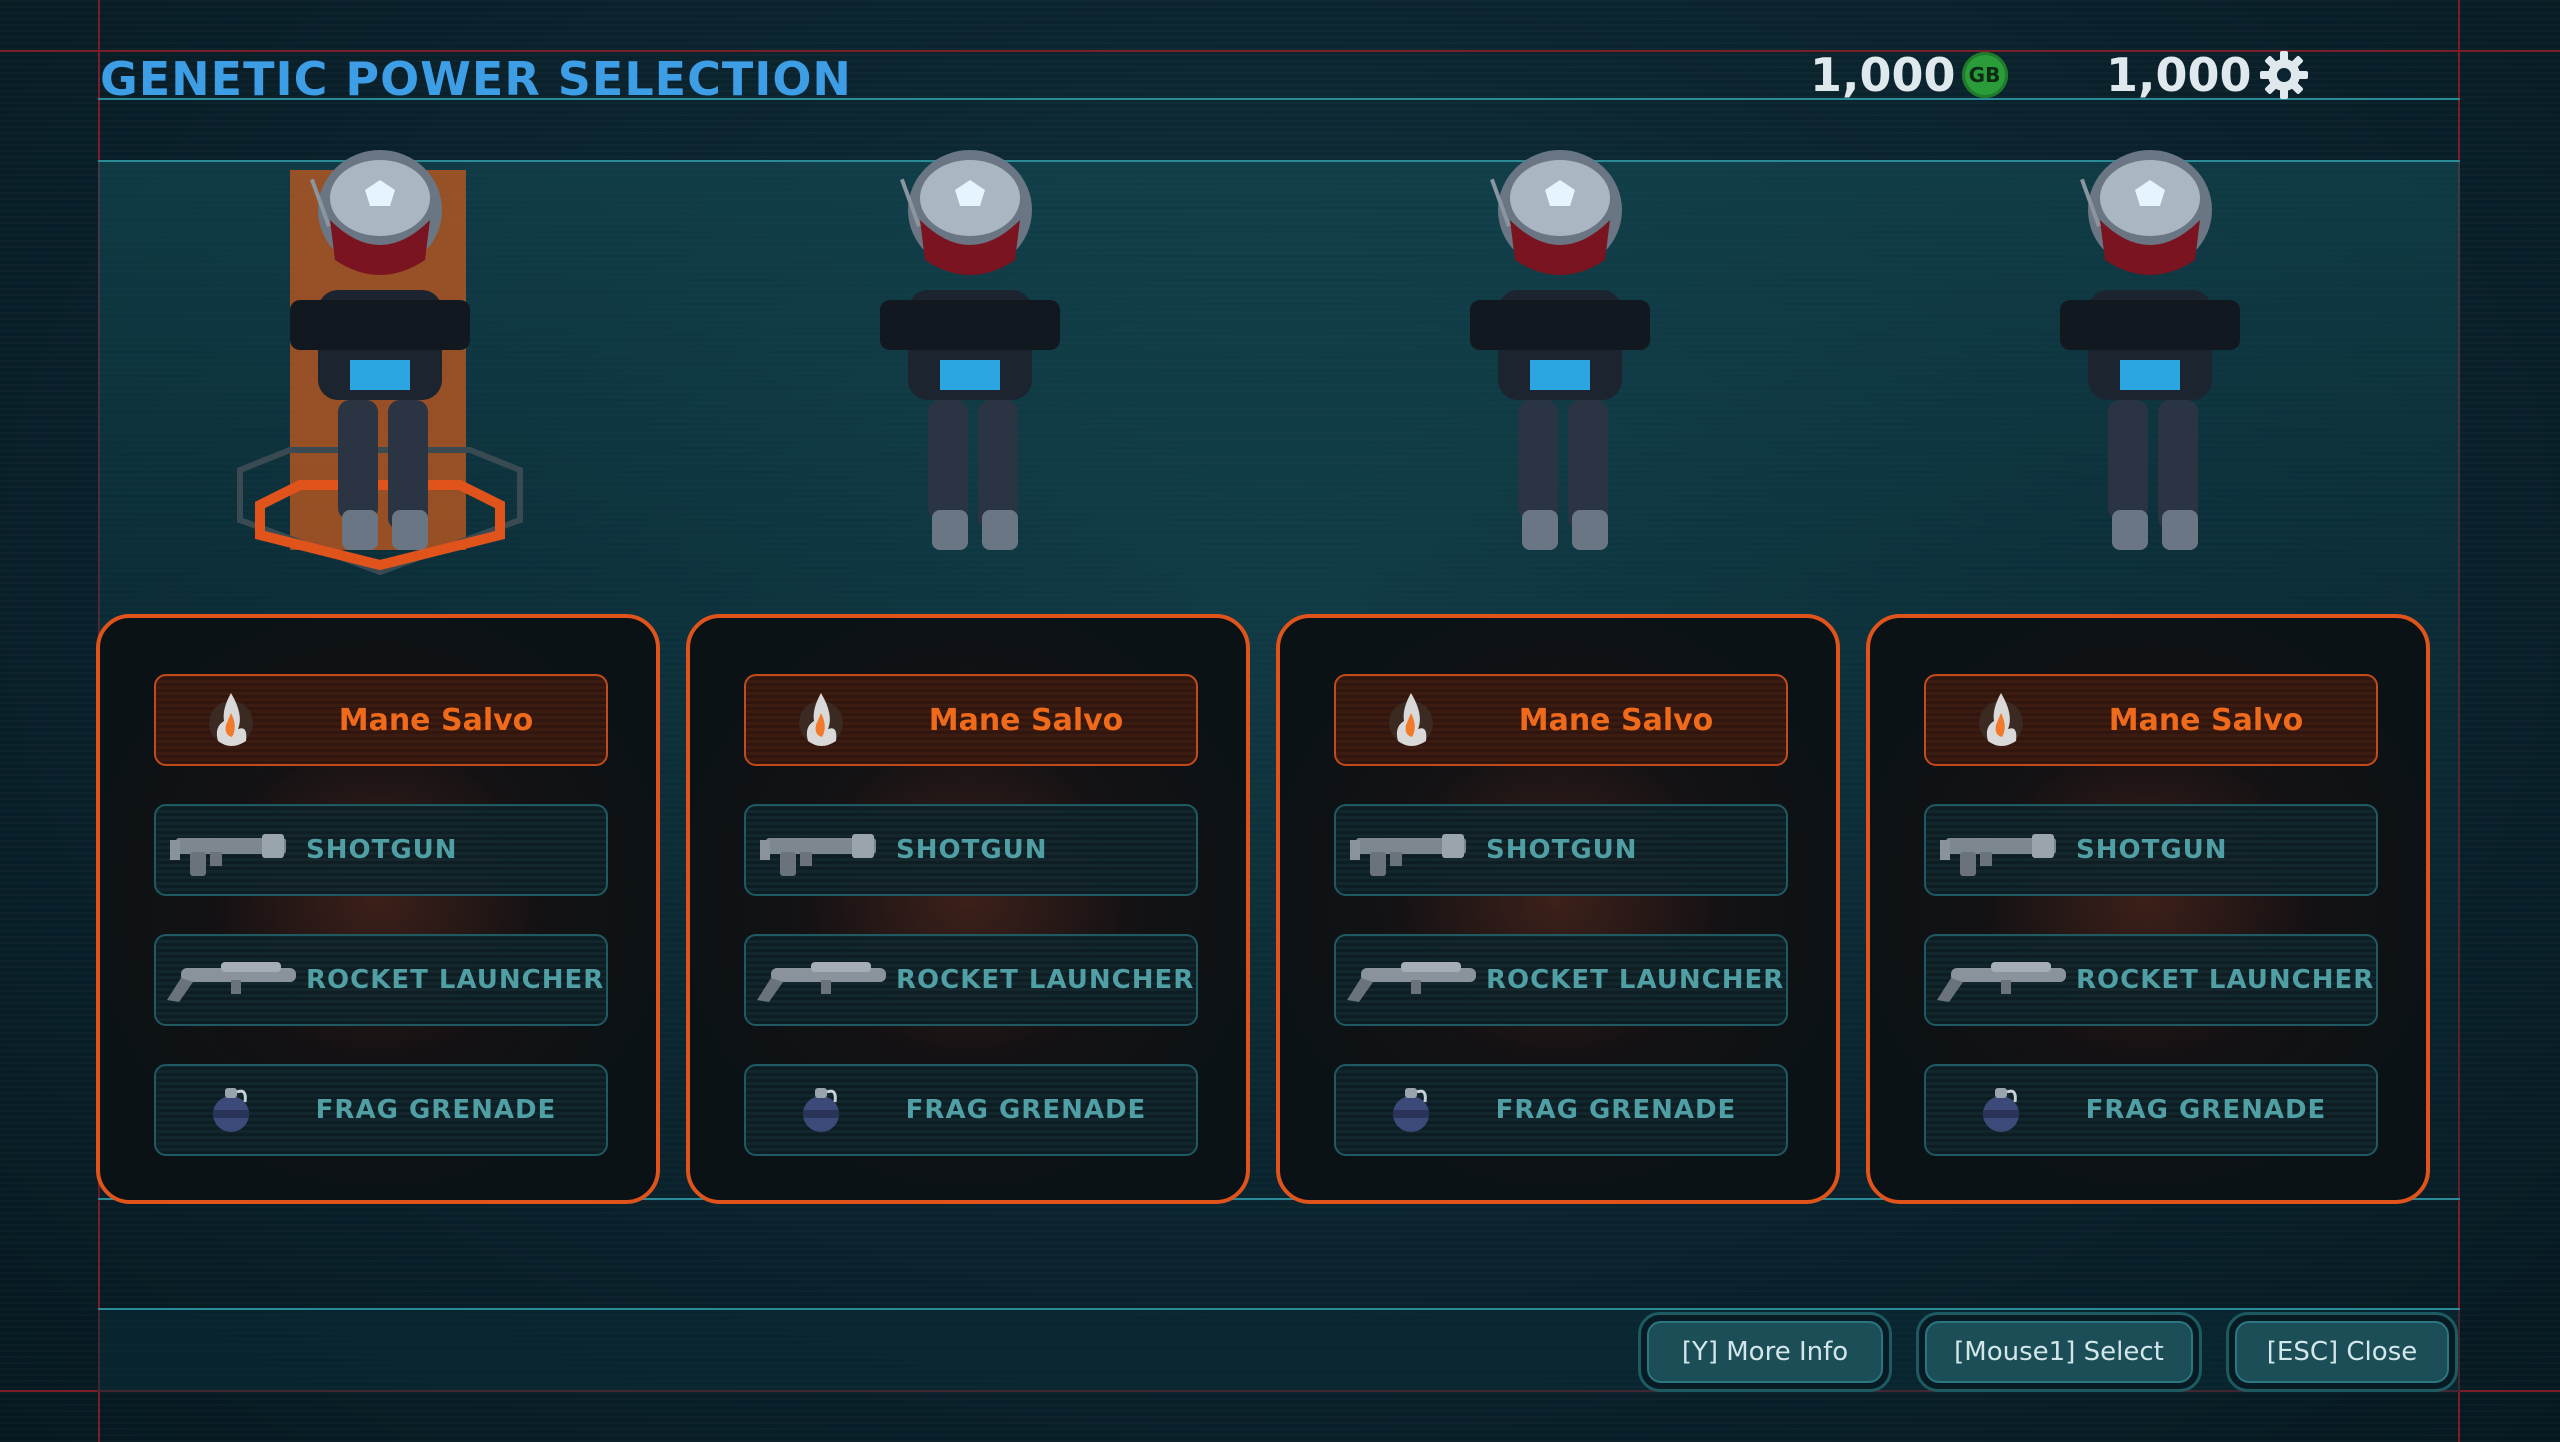  What do you see at coordinates (1984, 75) in the screenshot?
I see `gb-coin-icon: GB` at bounding box center [1984, 75].